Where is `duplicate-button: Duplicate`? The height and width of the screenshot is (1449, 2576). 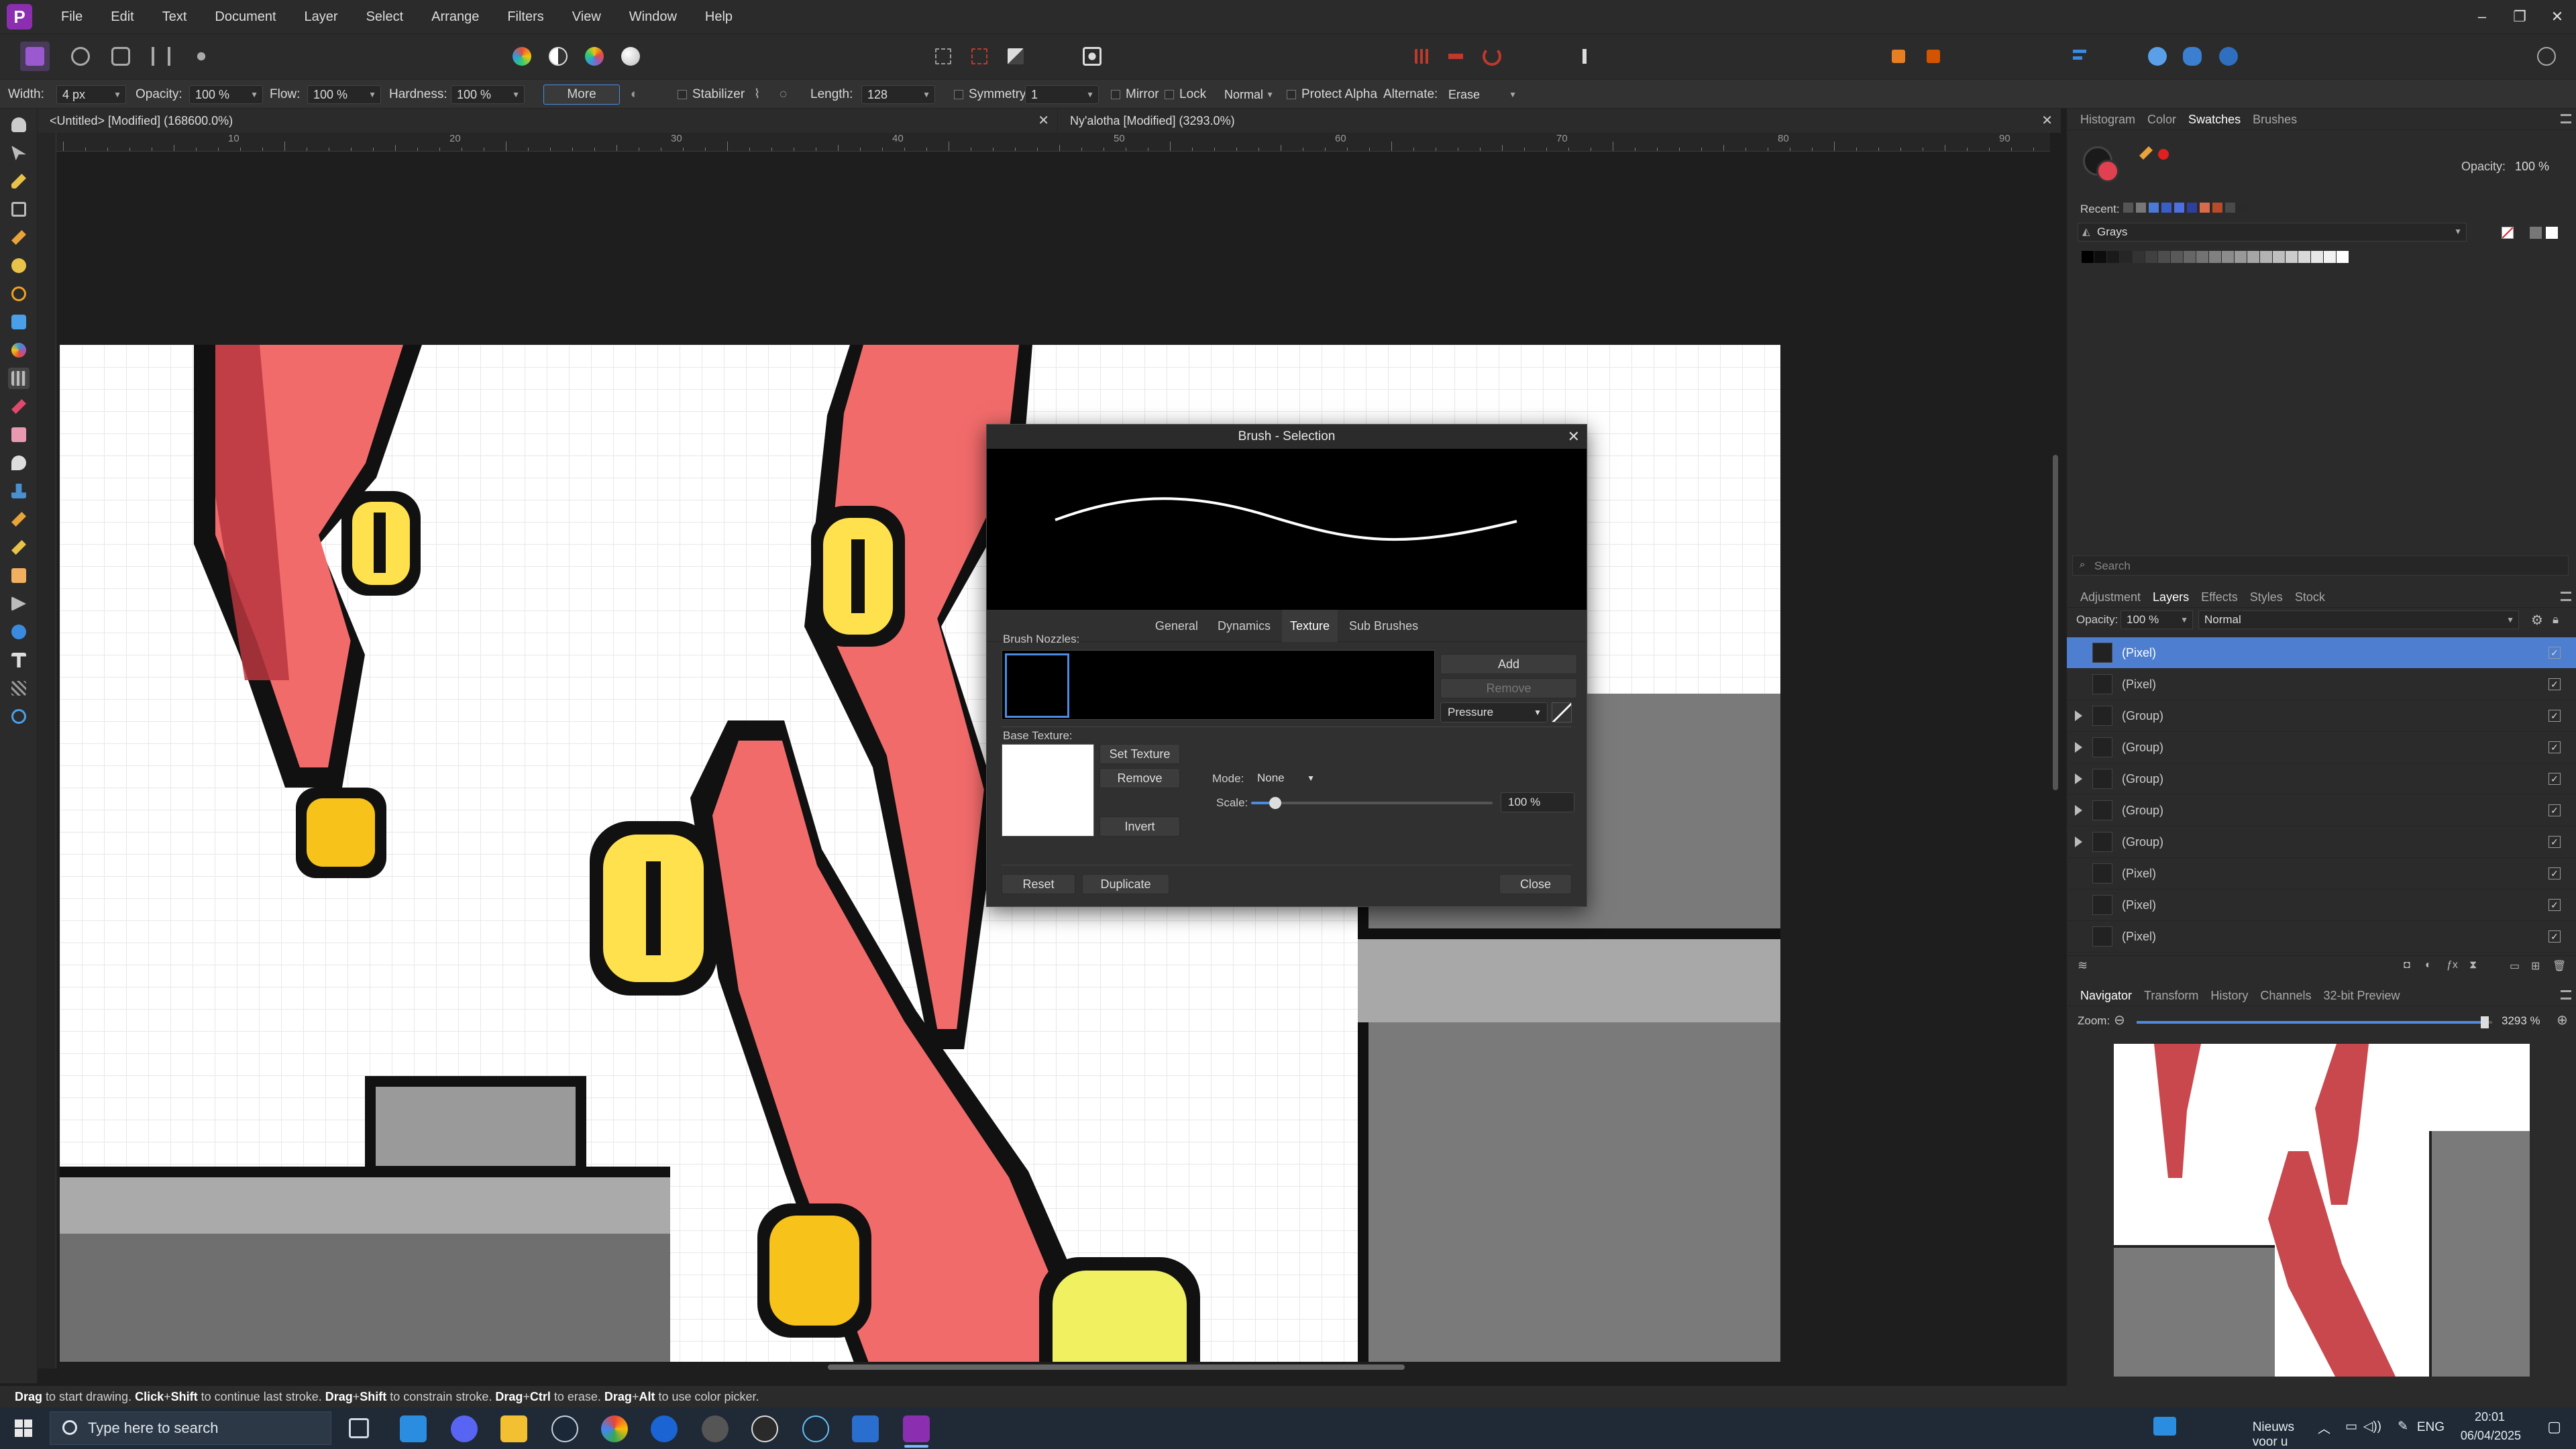 duplicate-button: Duplicate is located at coordinates (1125, 884).